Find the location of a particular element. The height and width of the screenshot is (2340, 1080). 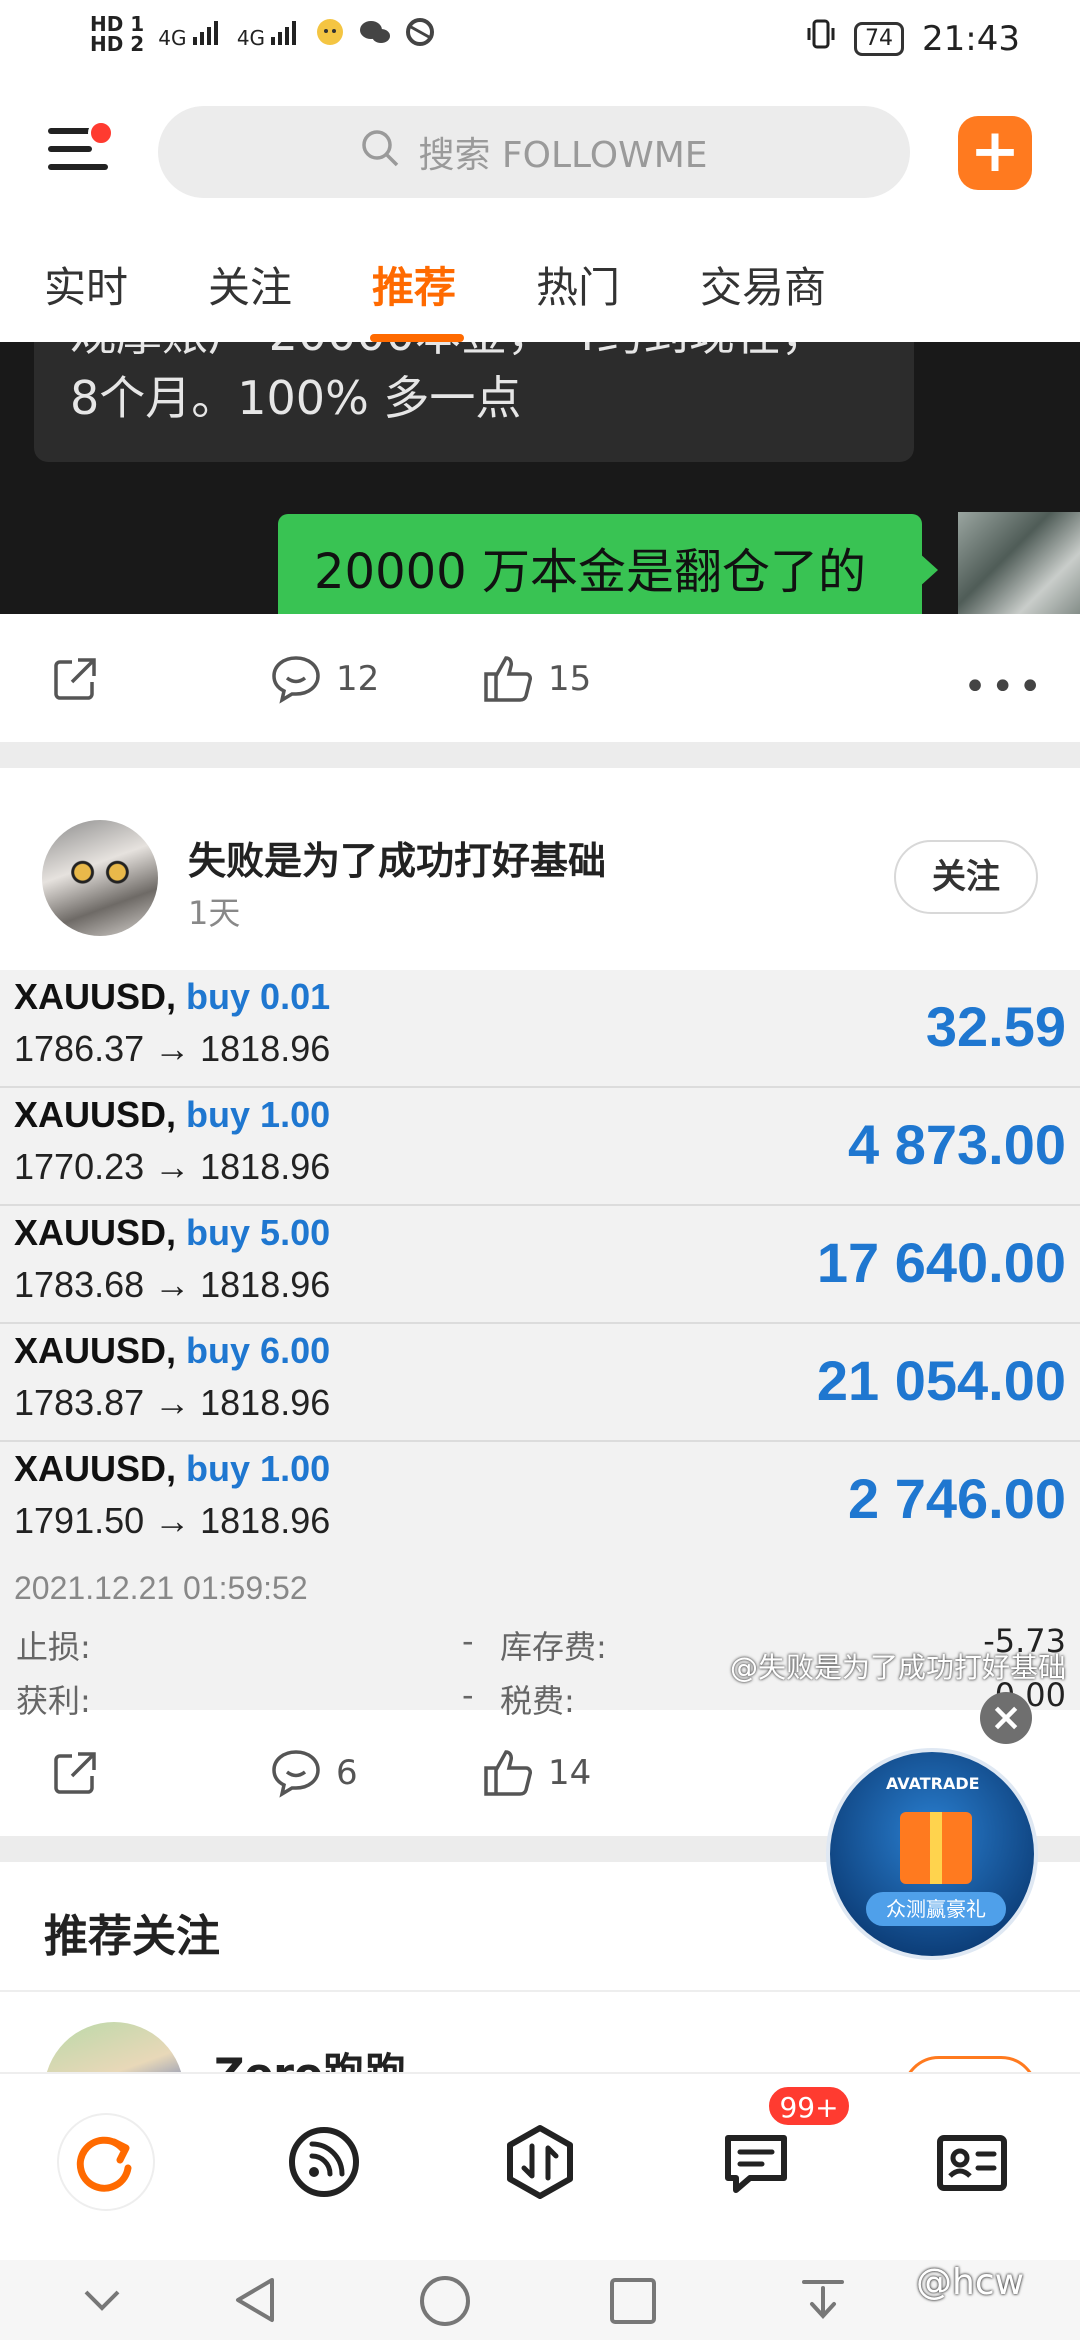

active-tab-indicator is located at coordinates (417, 338).